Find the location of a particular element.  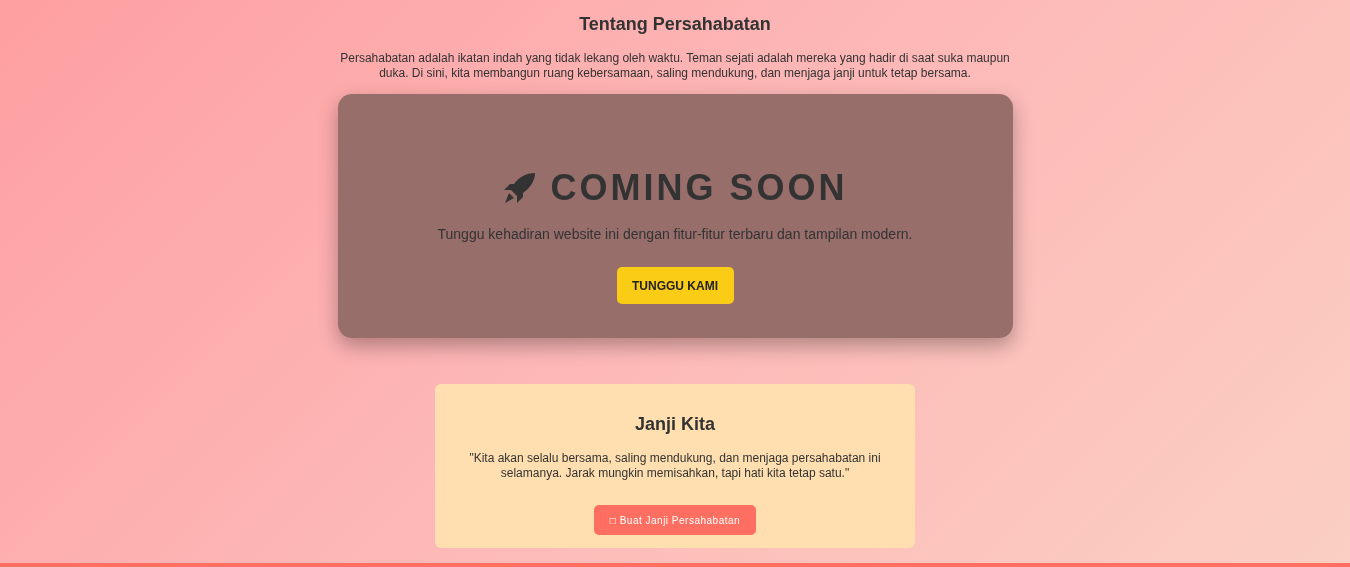

promise-title: Janji Kita is located at coordinates (675, 424).